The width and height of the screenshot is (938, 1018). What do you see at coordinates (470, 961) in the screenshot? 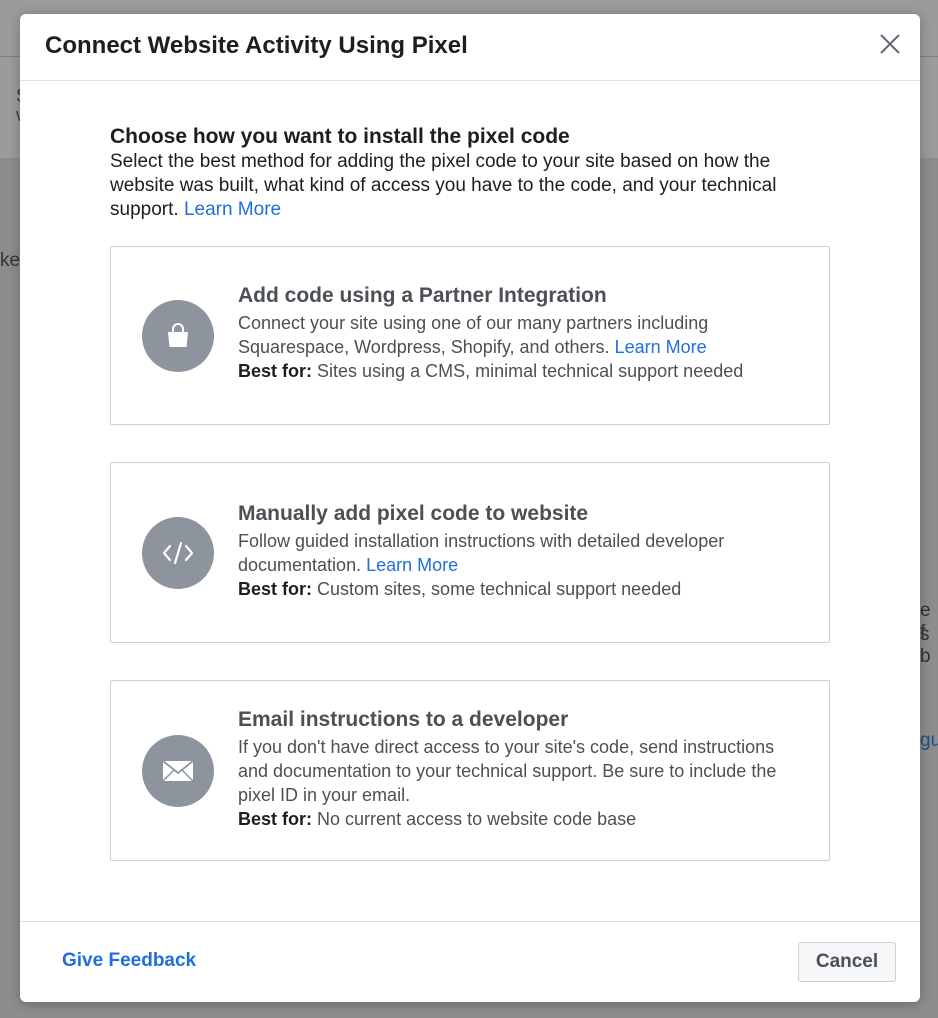
I see `dialog-footer: Give Feedback Cancel` at bounding box center [470, 961].